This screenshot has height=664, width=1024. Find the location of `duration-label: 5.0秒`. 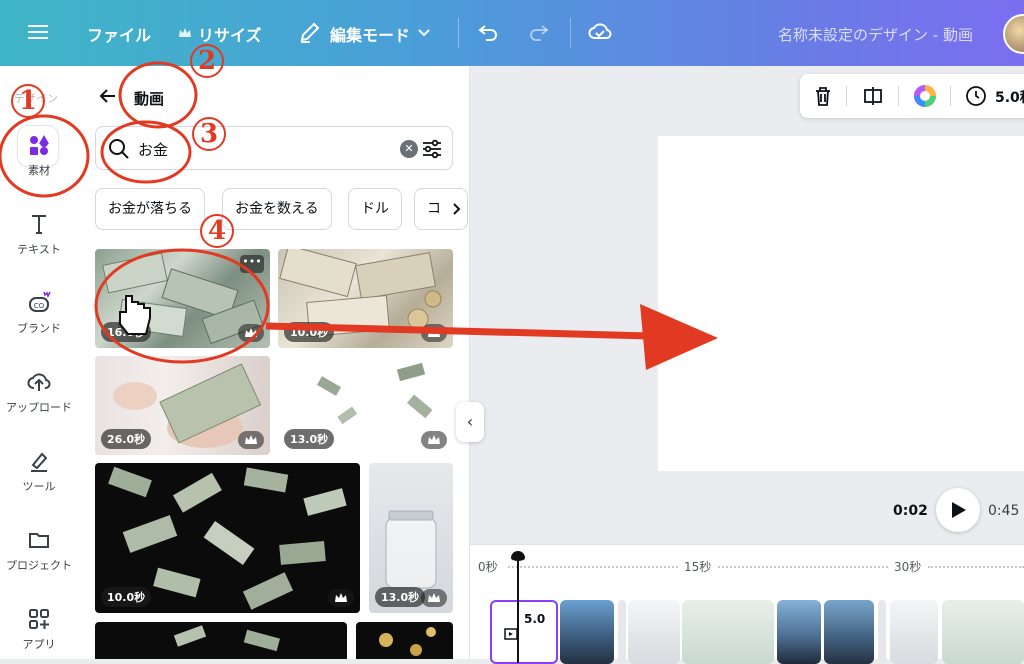

duration-label: 5.0秒 is located at coordinates (1009, 97).